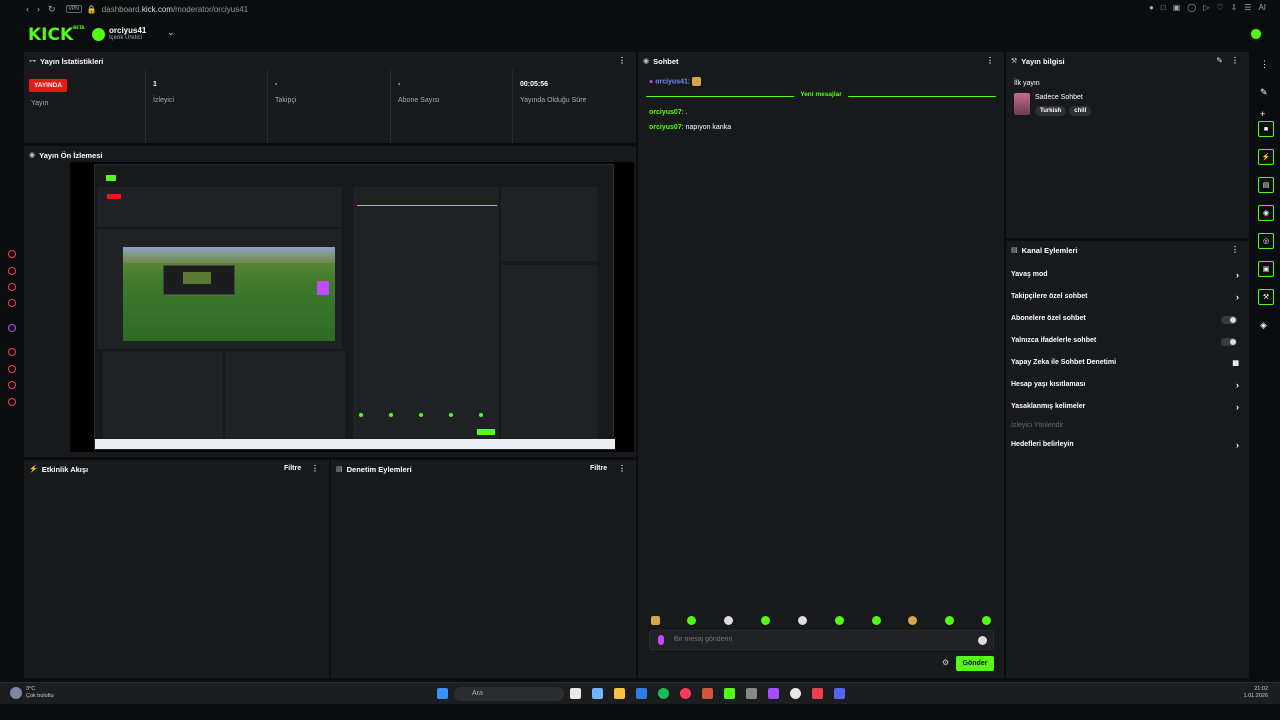 Image resolution: width=1280 pixels, height=720 pixels. I want to click on chat-input, so click(824, 639).